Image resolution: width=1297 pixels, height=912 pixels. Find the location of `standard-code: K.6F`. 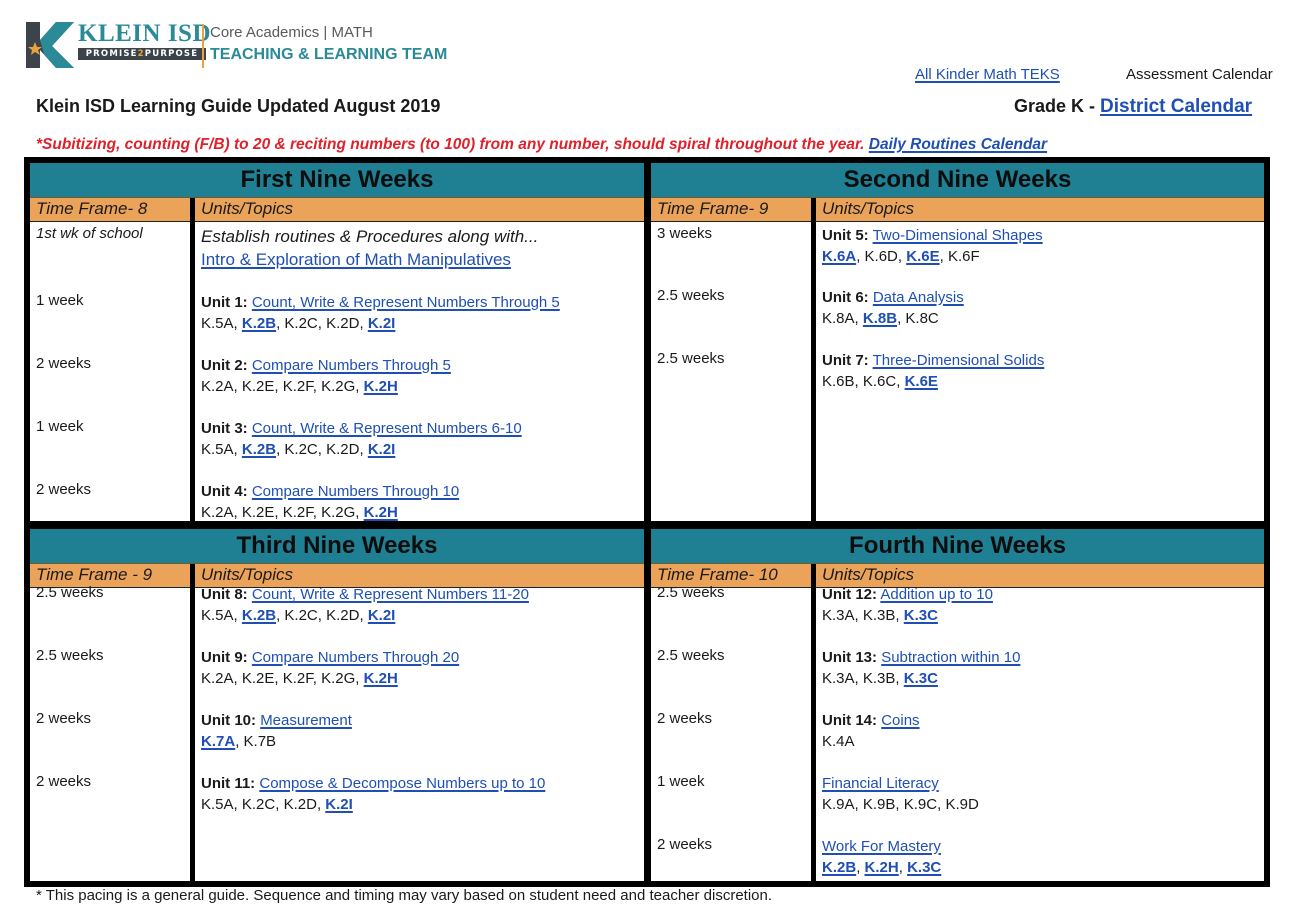

standard-code: K.6F is located at coordinates (963, 256).